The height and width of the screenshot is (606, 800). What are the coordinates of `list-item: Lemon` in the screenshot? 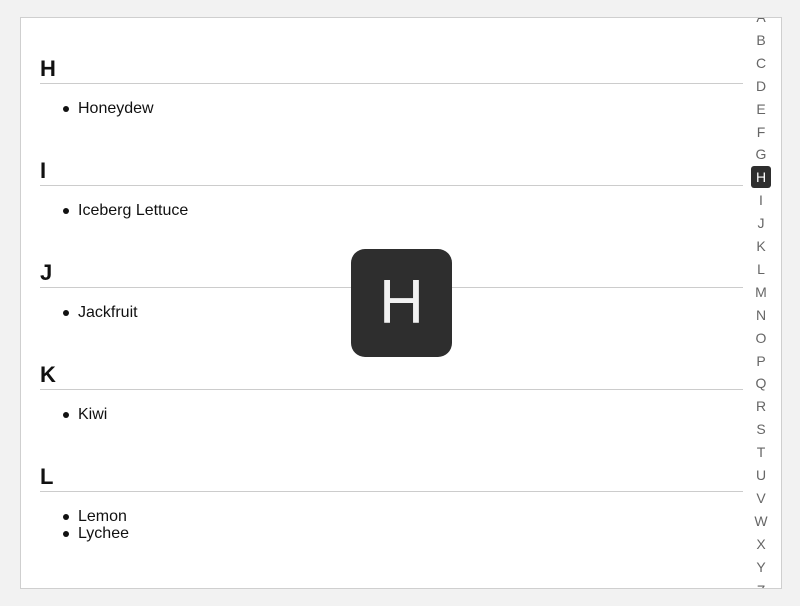 It's located at (84, 516).